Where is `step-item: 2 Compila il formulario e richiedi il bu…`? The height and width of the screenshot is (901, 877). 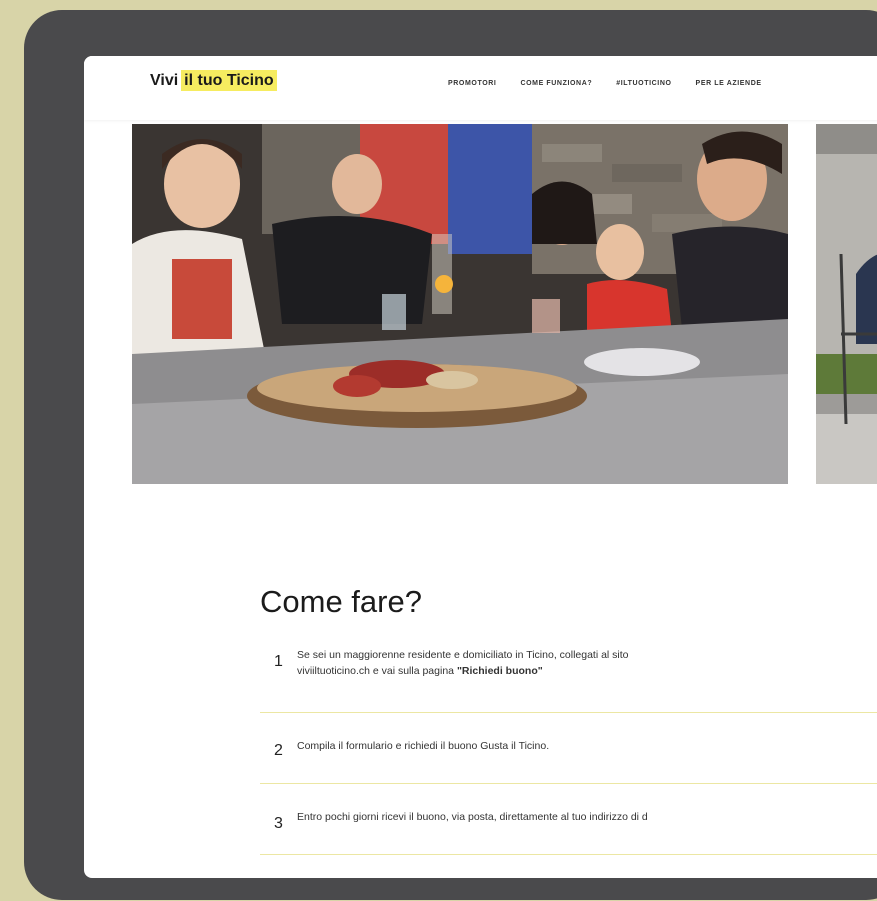 step-item: 2 Compila il formulario e richiedi il bu… is located at coordinates (568, 748).